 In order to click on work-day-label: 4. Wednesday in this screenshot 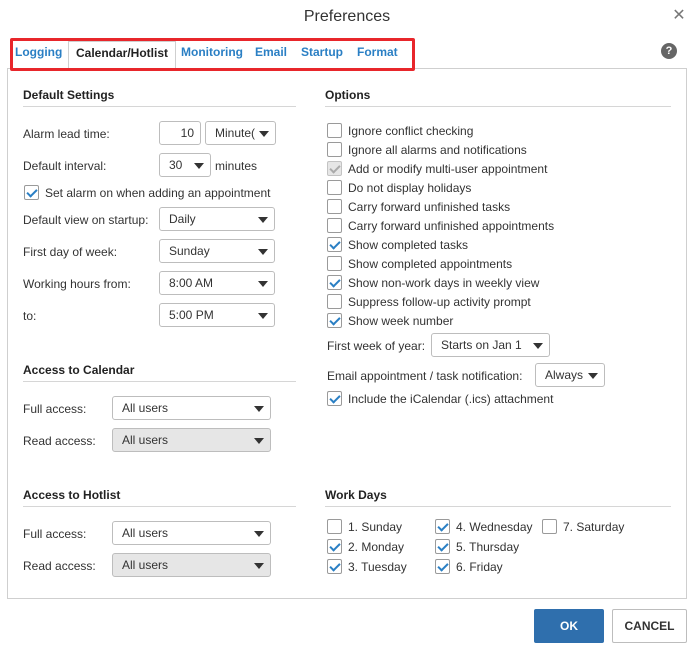, I will do `click(494, 527)`.